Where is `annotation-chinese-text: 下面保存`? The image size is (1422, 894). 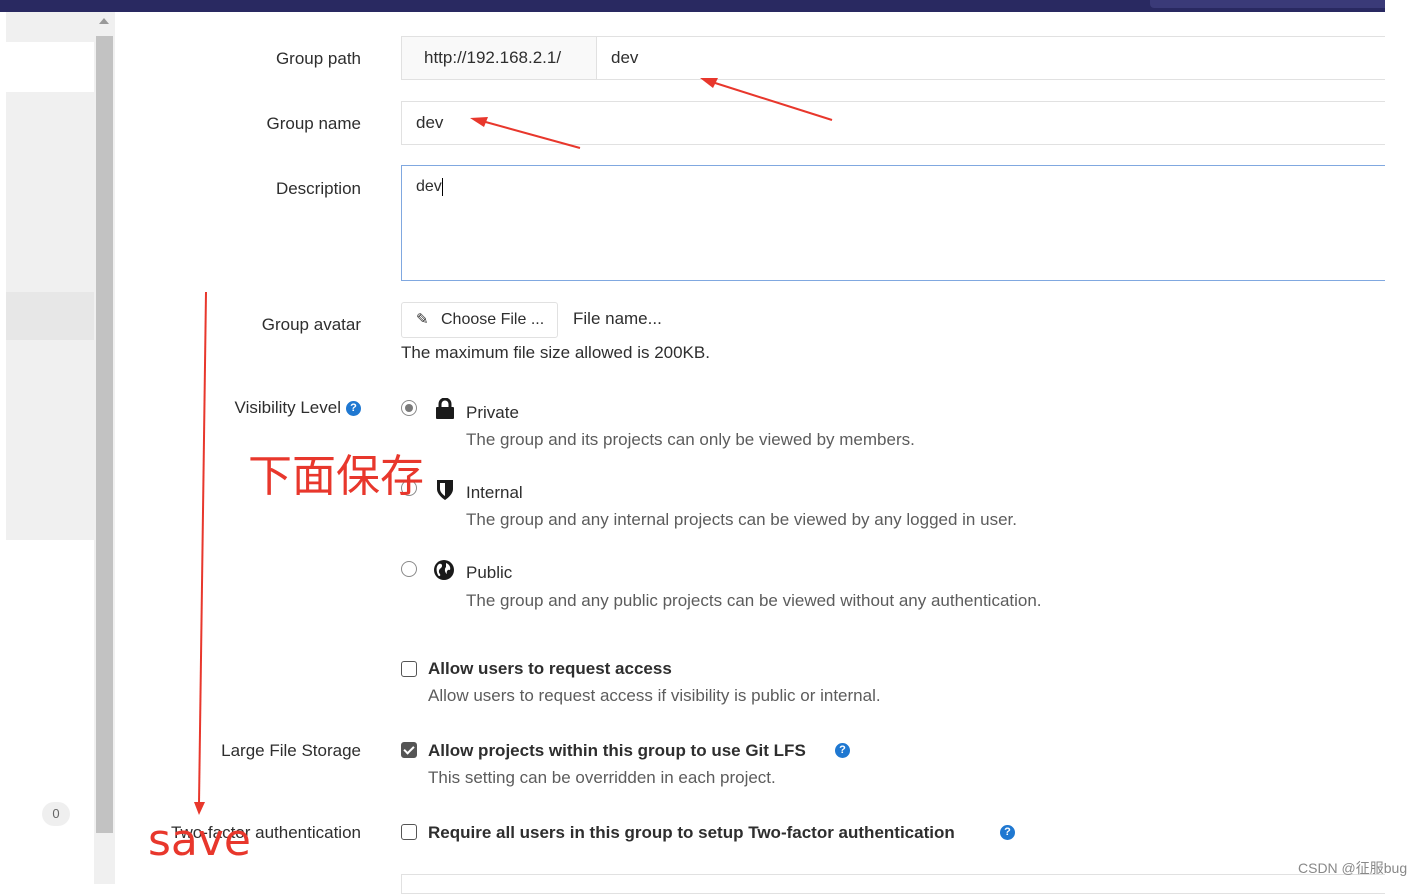 annotation-chinese-text: 下面保存 is located at coordinates (336, 476).